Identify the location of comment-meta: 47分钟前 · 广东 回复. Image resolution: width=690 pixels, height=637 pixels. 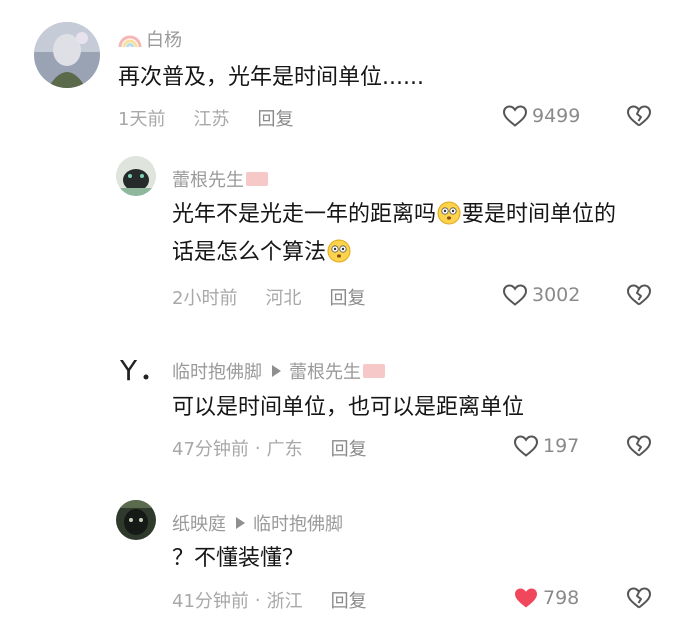
(269, 448).